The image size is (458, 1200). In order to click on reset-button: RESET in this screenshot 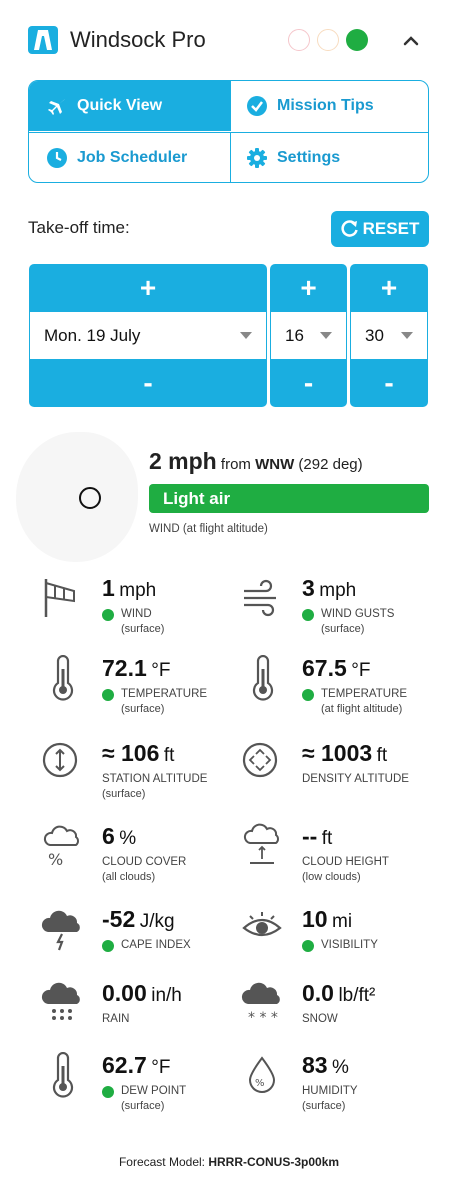, I will do `click(380, 229)`.